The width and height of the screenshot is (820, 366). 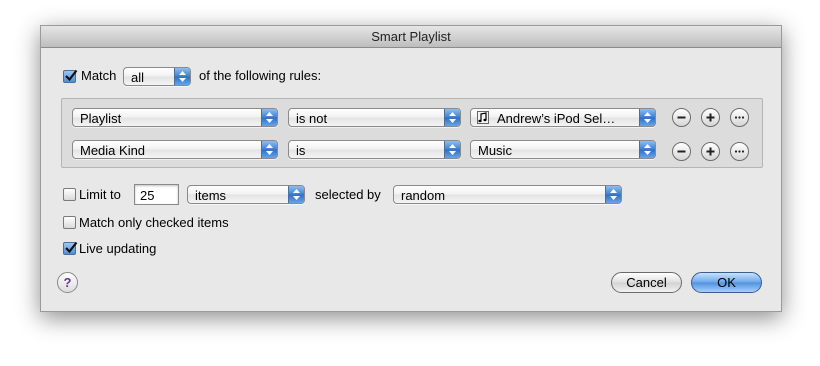 What do you see at coordinates (100, 194) in the screenshot?
I see `limit-label: Limit to` at bounding box center [100, 194].